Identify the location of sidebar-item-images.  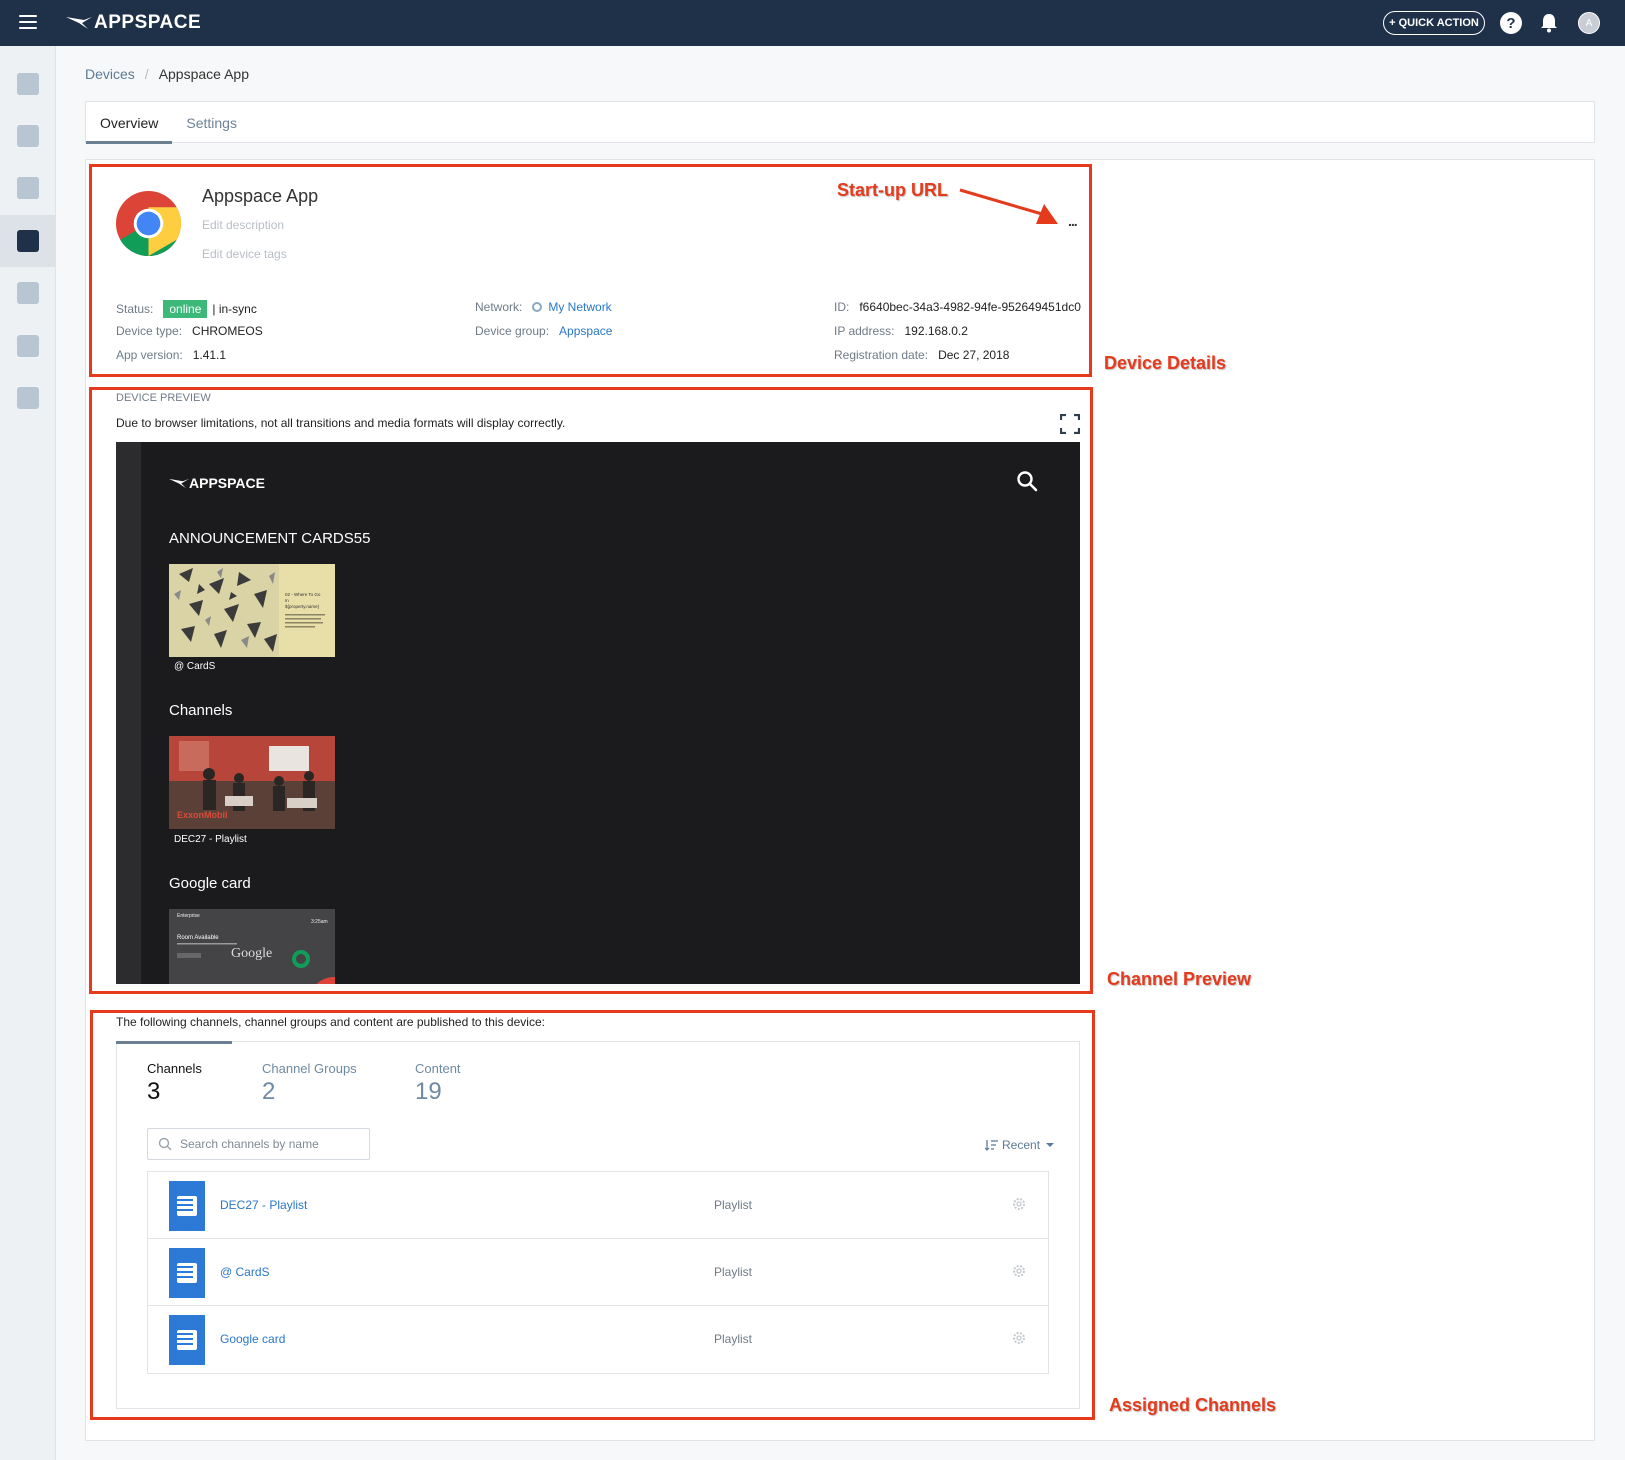
(28, 188).